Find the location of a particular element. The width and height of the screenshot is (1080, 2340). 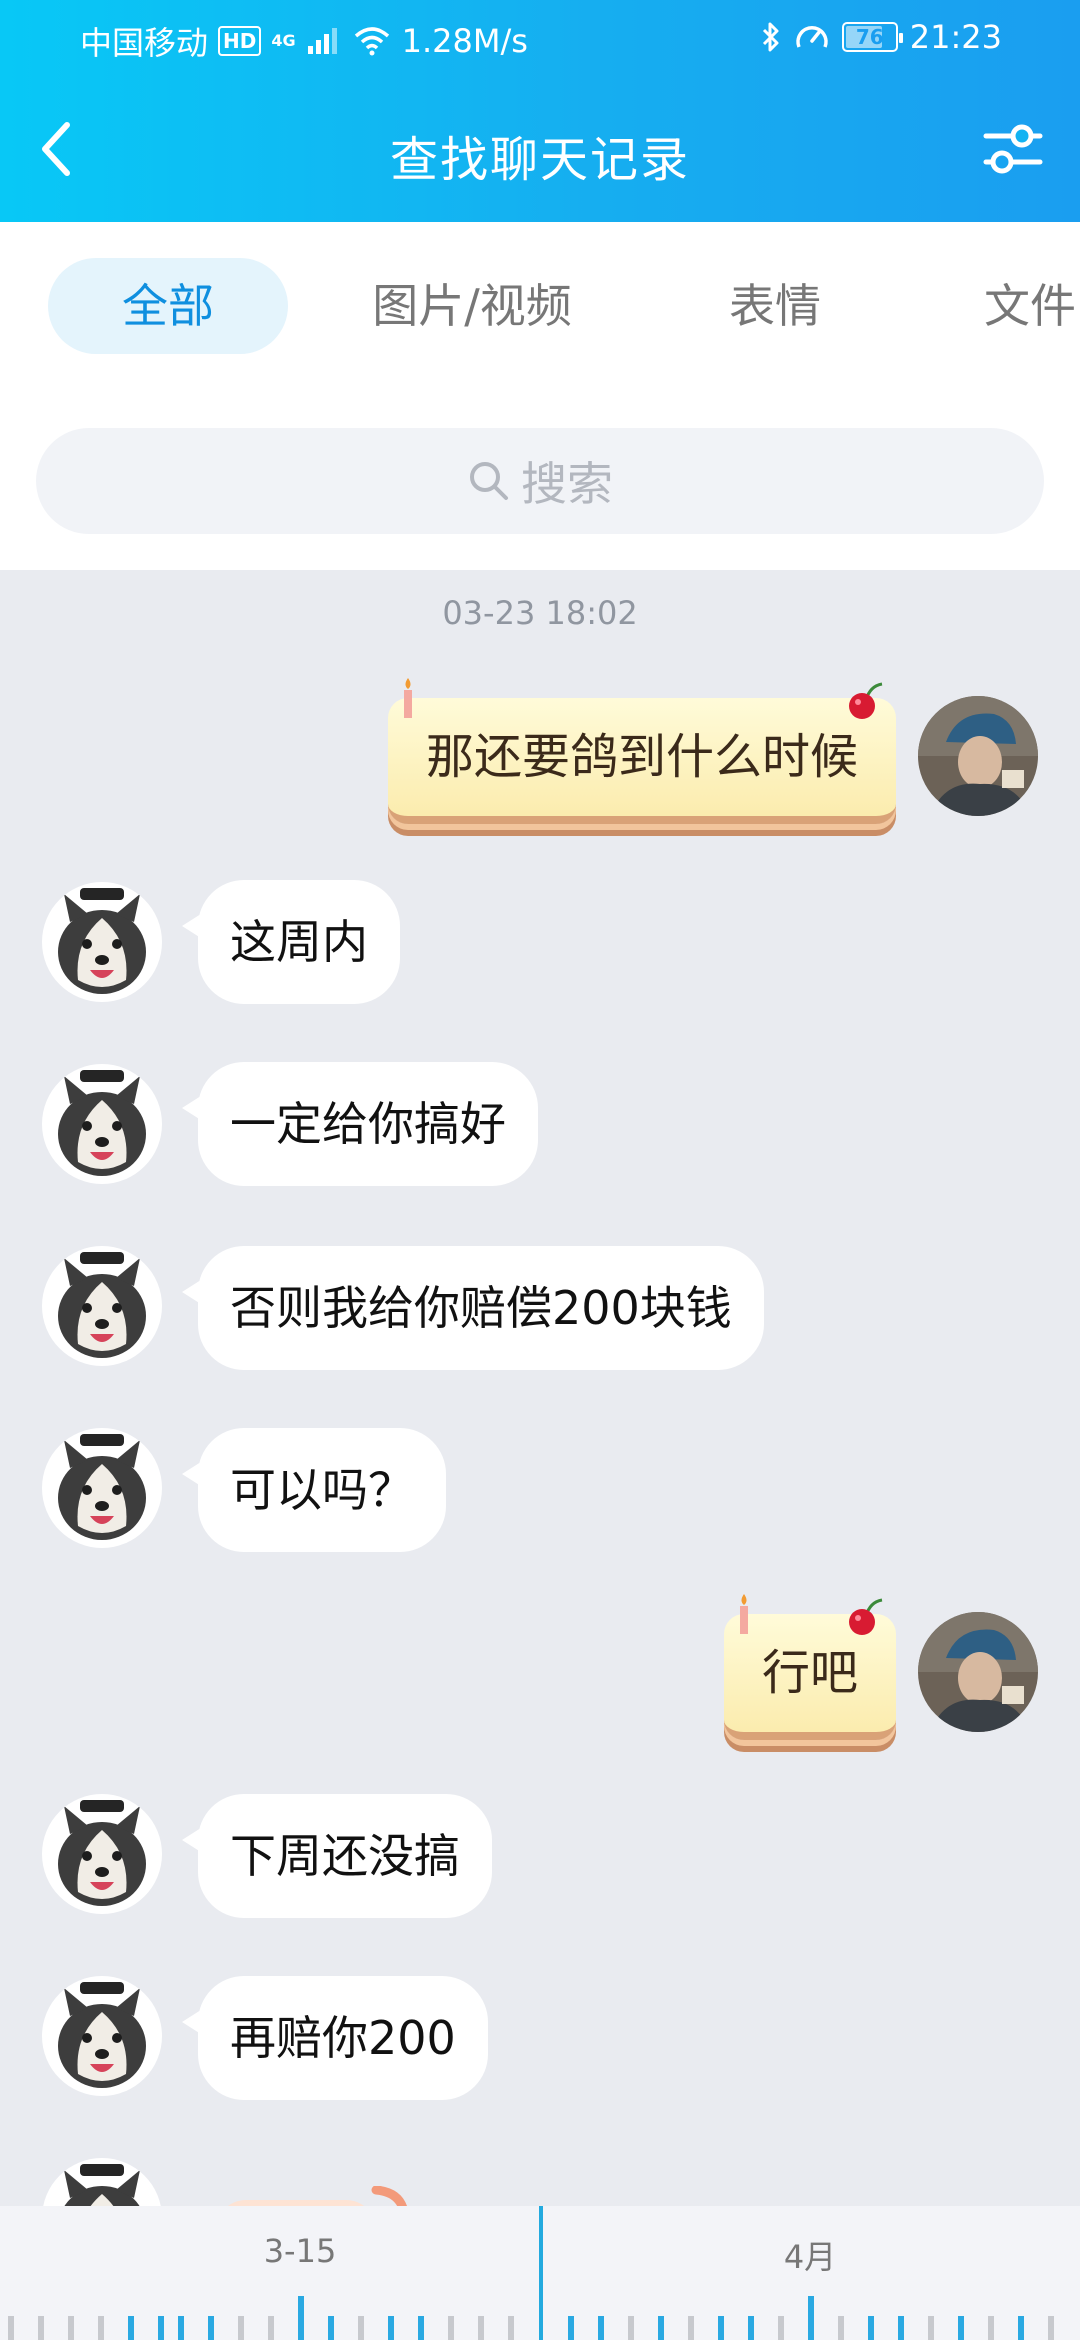

app-header: 中国移动 HD 4G 1.28M/s 76 21:23 查找聊天记录 is located at coordinates (540, 111).